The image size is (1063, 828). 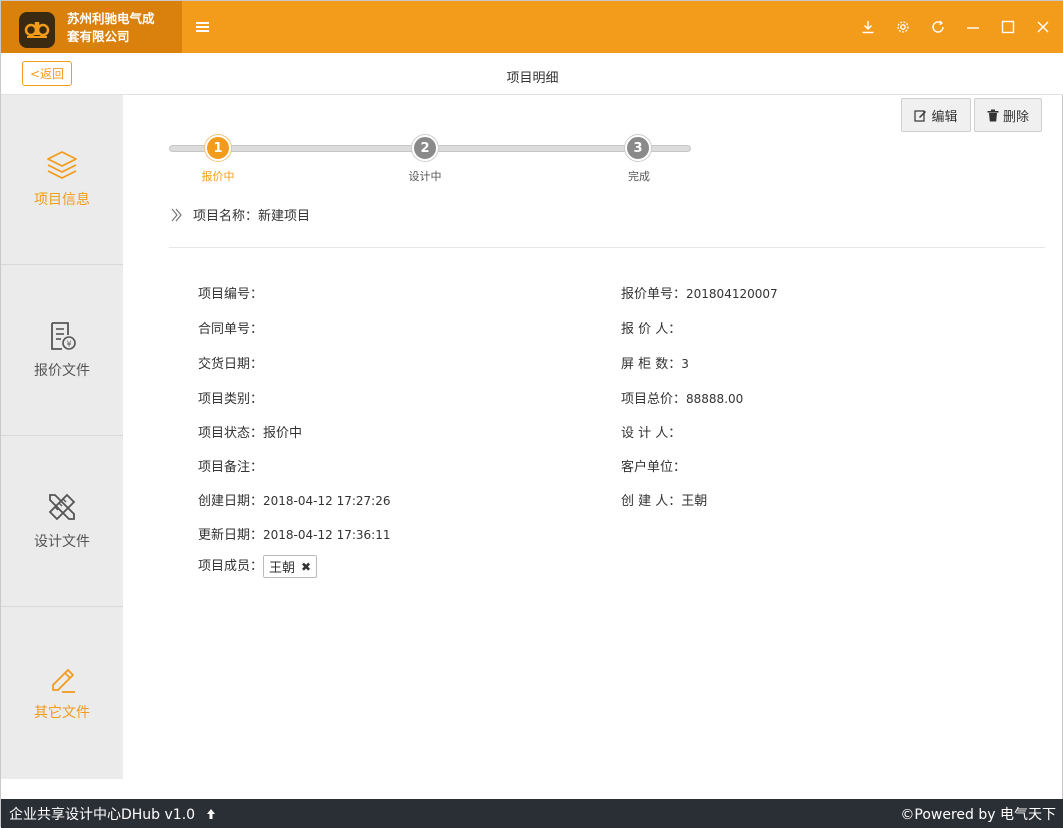 I want to click on sidebar-item-label: 项目信息, so click(x=62, y=200).